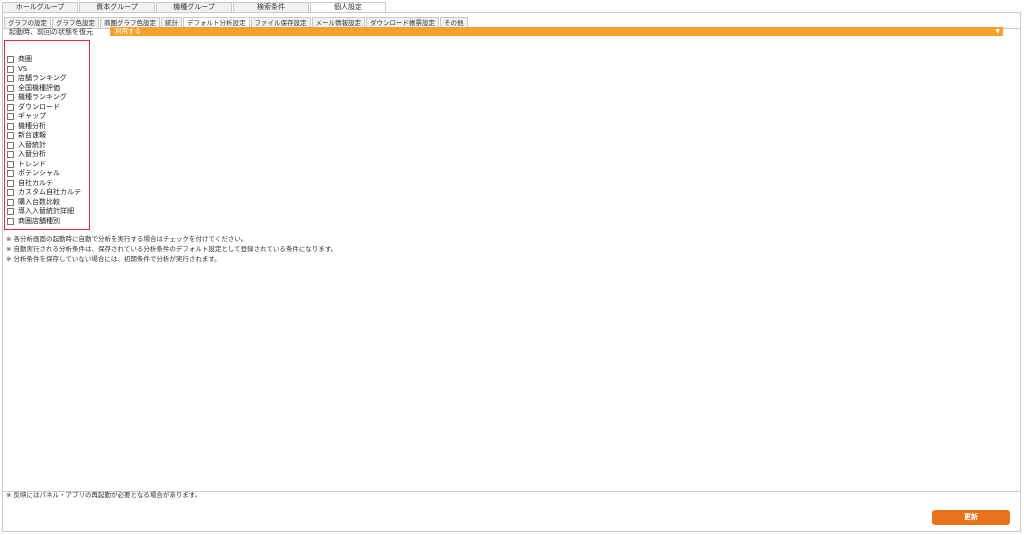 This screenshot has height=535, width=1024. I want to click on checkbox-label: 店舗ランキング, so click(42, 78).